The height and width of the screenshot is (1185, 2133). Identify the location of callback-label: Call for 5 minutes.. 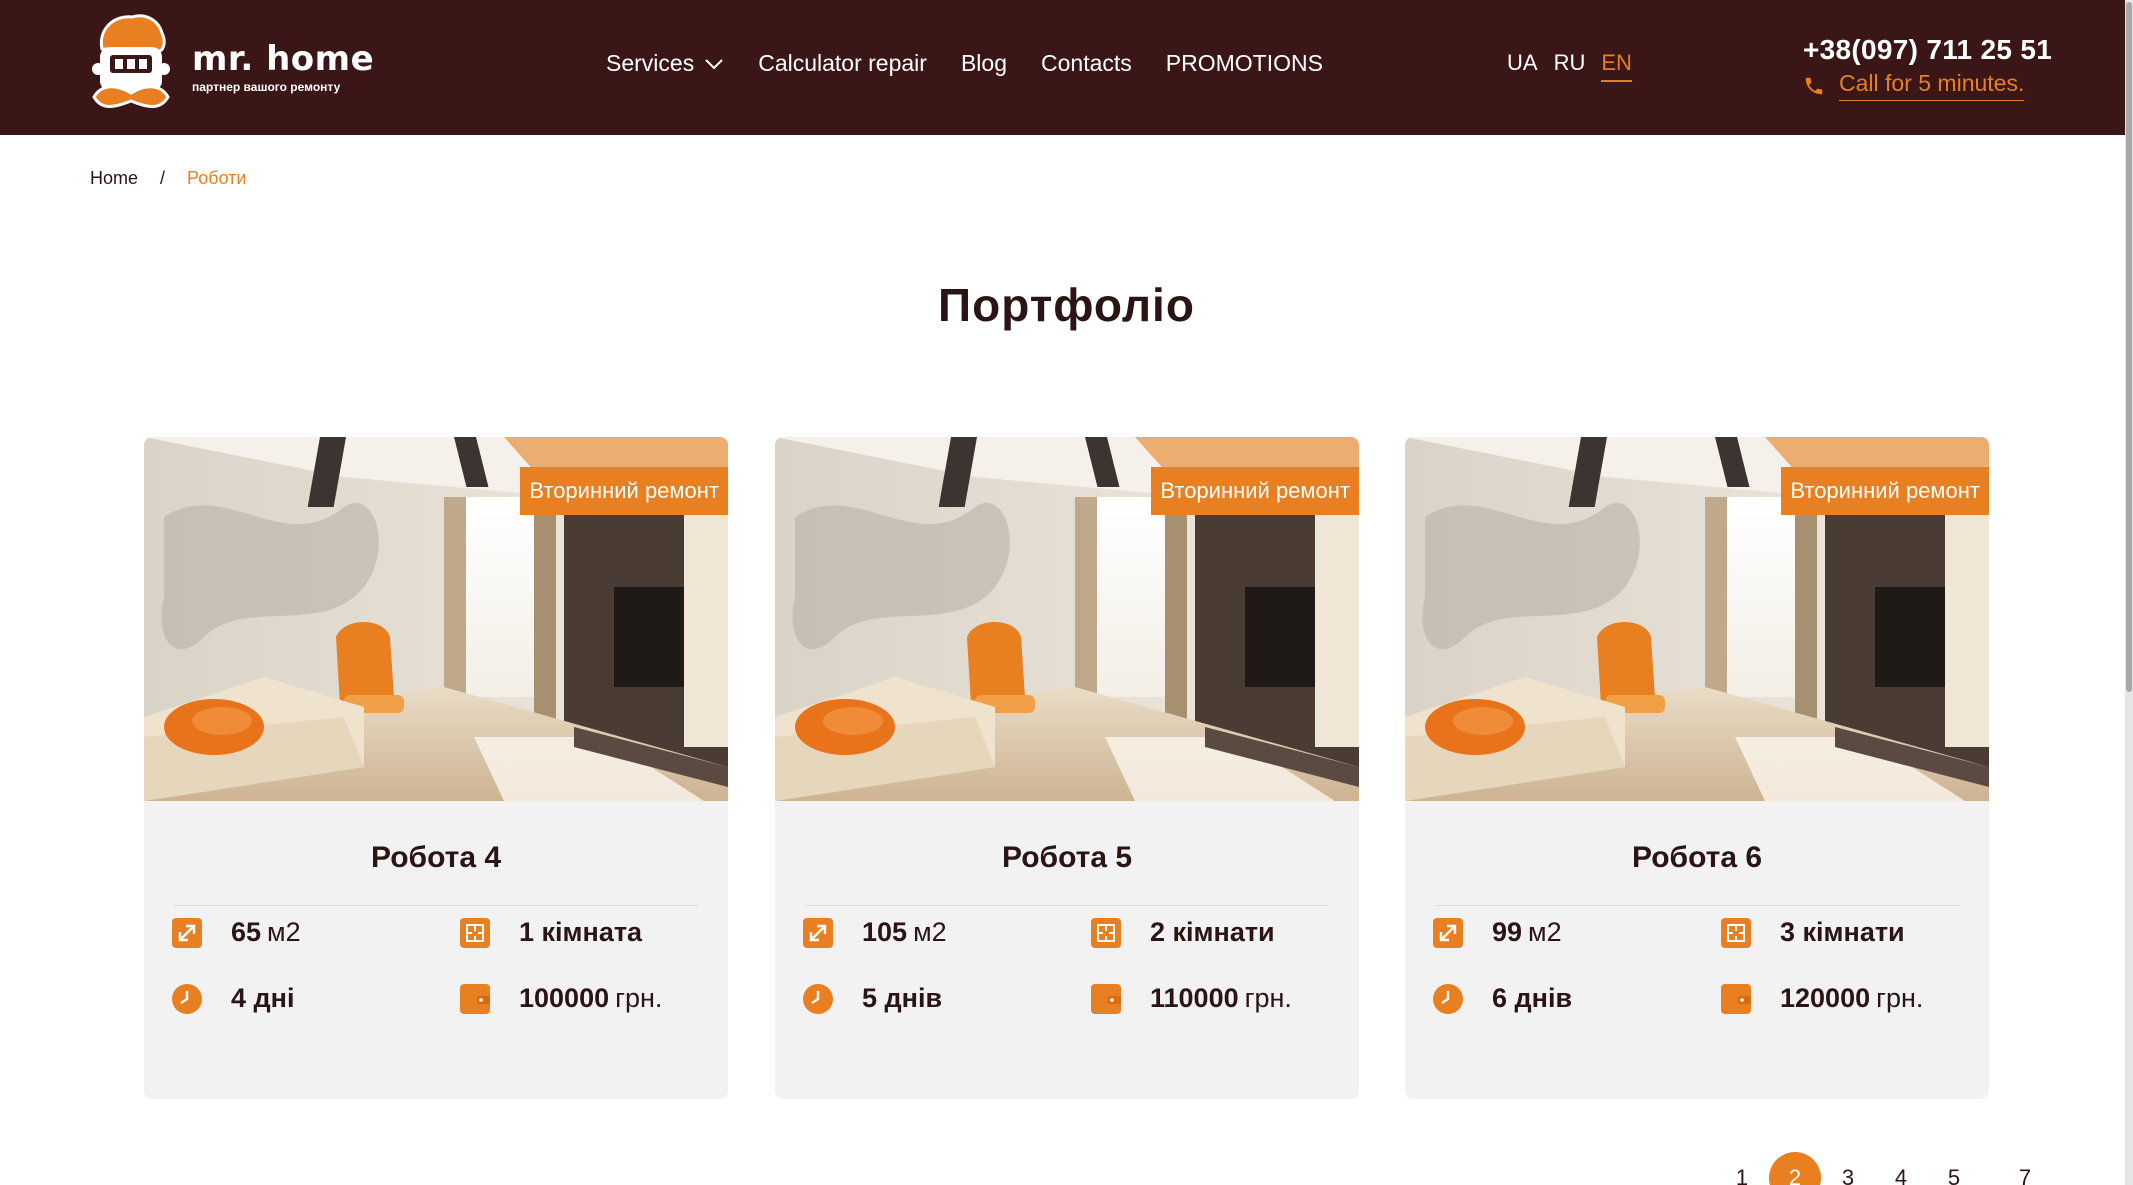
(1932, 85).